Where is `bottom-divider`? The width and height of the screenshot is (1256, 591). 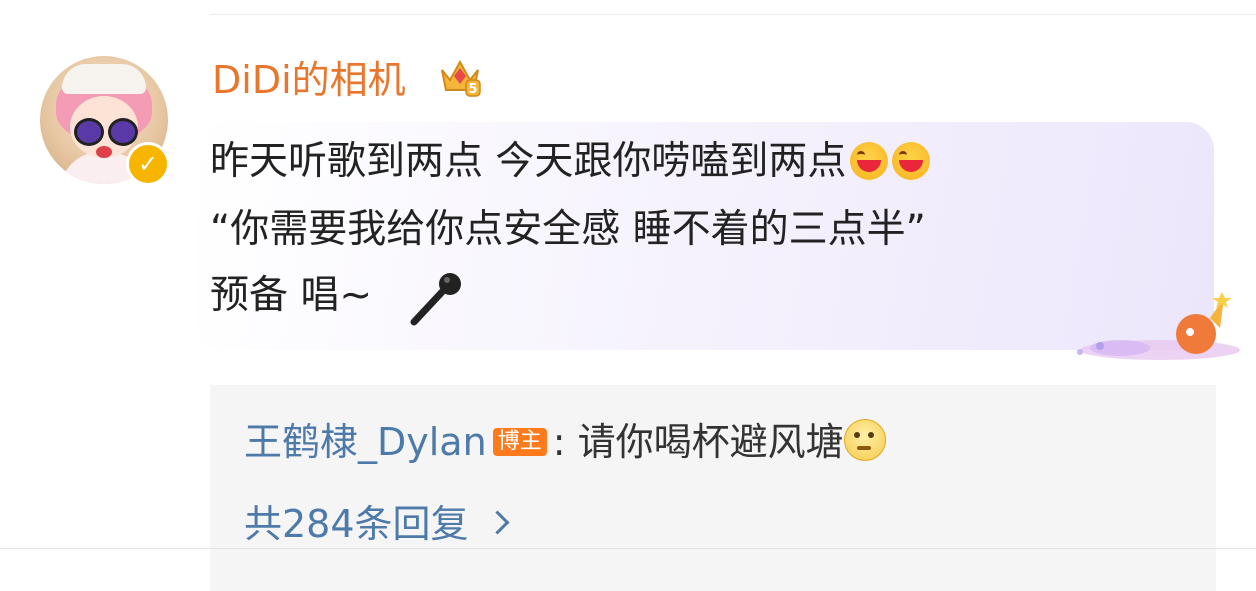 bottom-divider is located at coordinates (628, 548).